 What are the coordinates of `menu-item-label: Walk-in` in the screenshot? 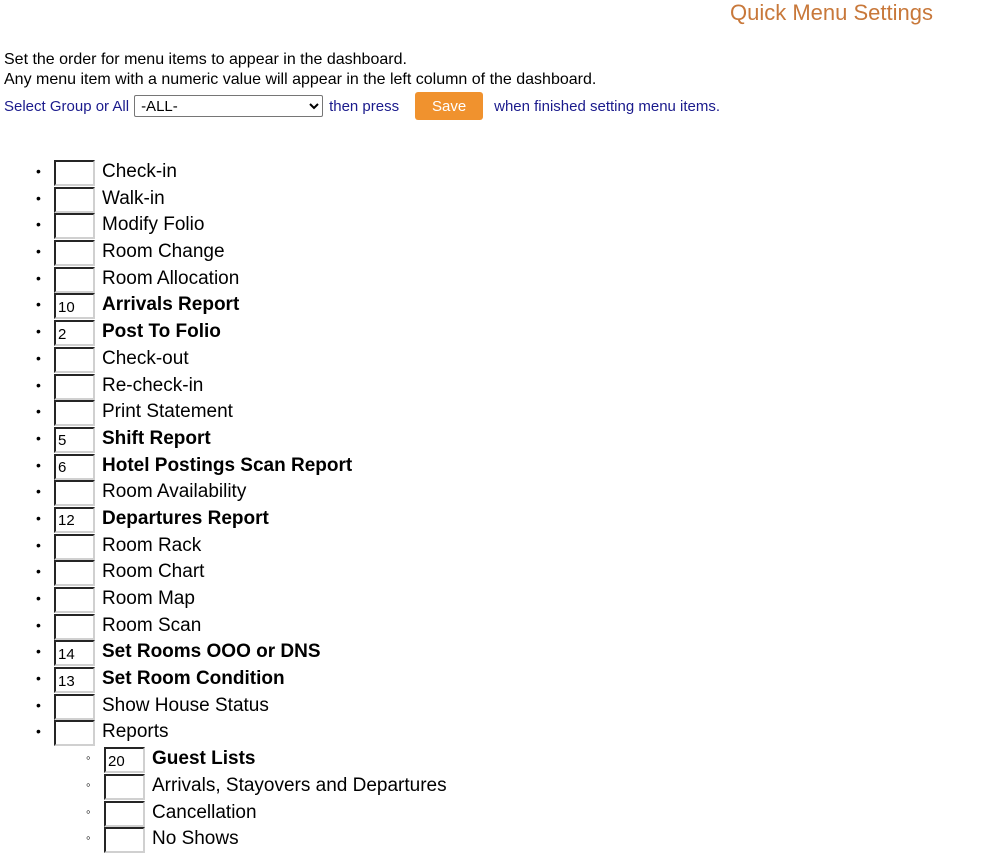 It's located at (133, 198).